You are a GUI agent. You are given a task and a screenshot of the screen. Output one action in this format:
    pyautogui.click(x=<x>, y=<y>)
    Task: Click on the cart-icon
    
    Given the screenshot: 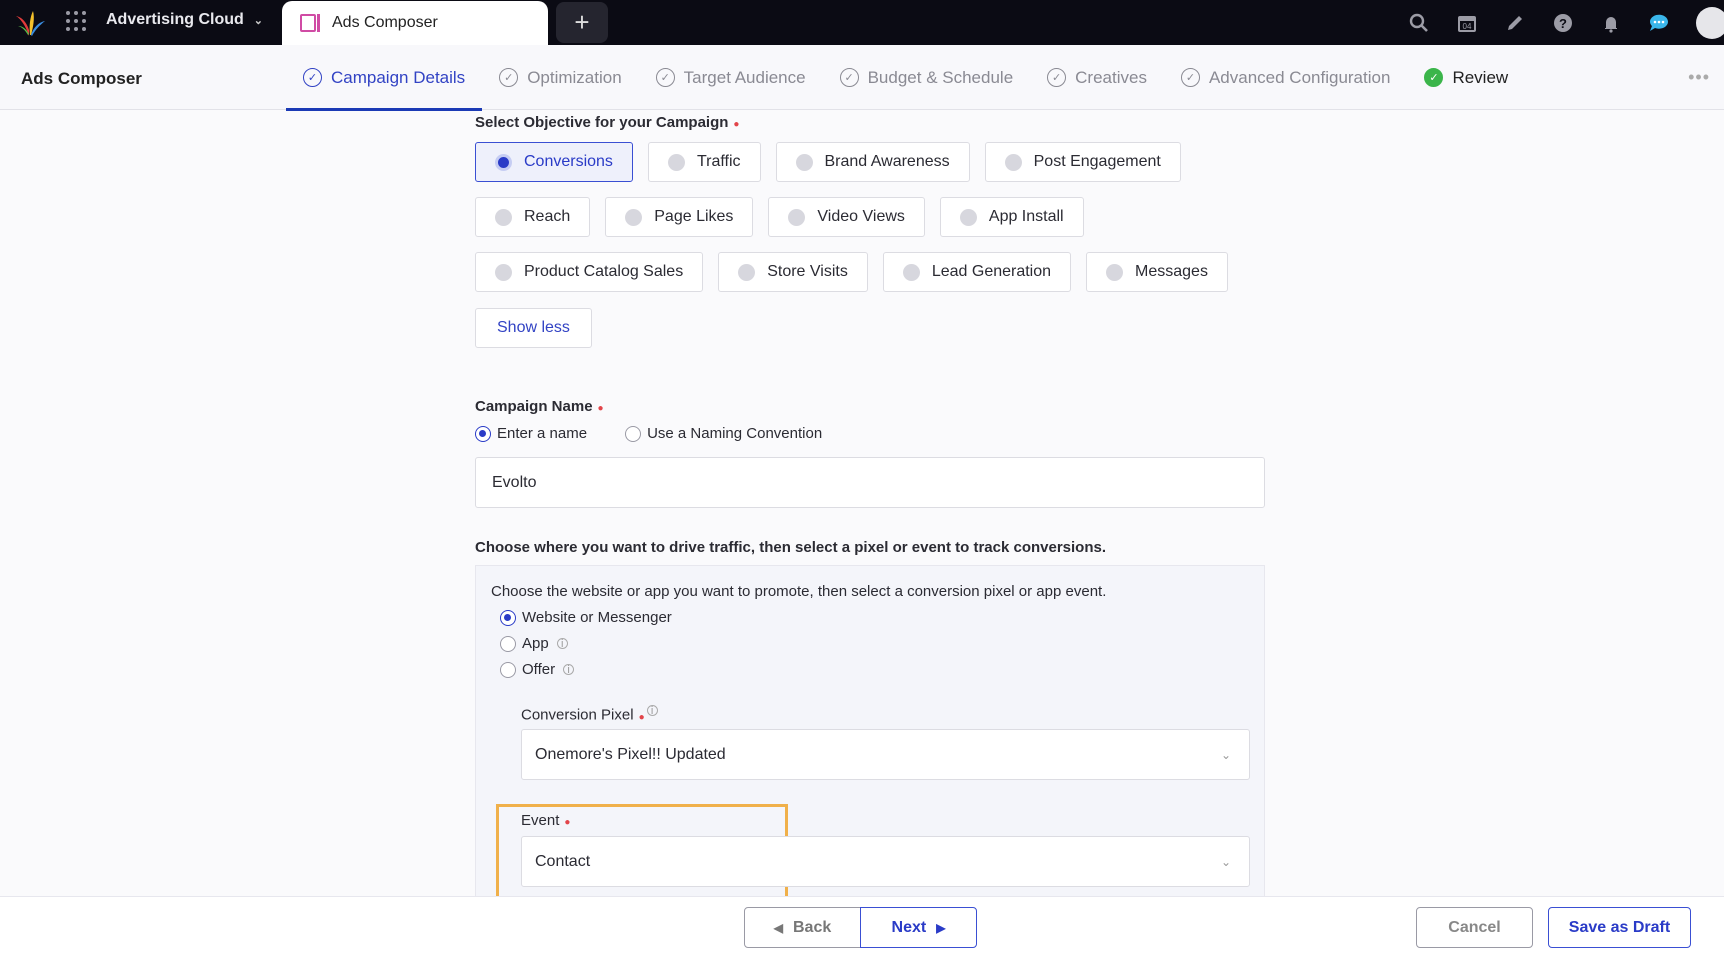 What is the action you would take?
    pyautogui.click(x=503, y=272)
    